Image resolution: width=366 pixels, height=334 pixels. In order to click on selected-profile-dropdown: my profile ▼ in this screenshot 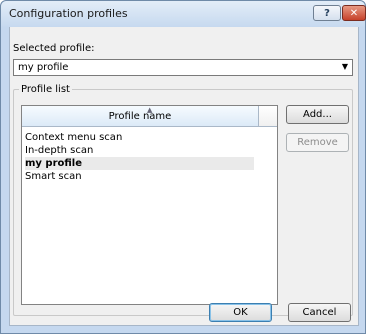, I will do `click(183, 67)`.